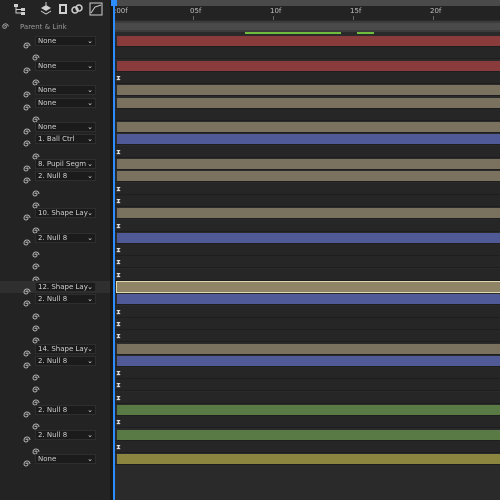  What do you see at coordinates (65, 287) in the screenshot?
I see `parent-dropdown: 12. Shape Lay ⌄` at bounding box center [65, 287].